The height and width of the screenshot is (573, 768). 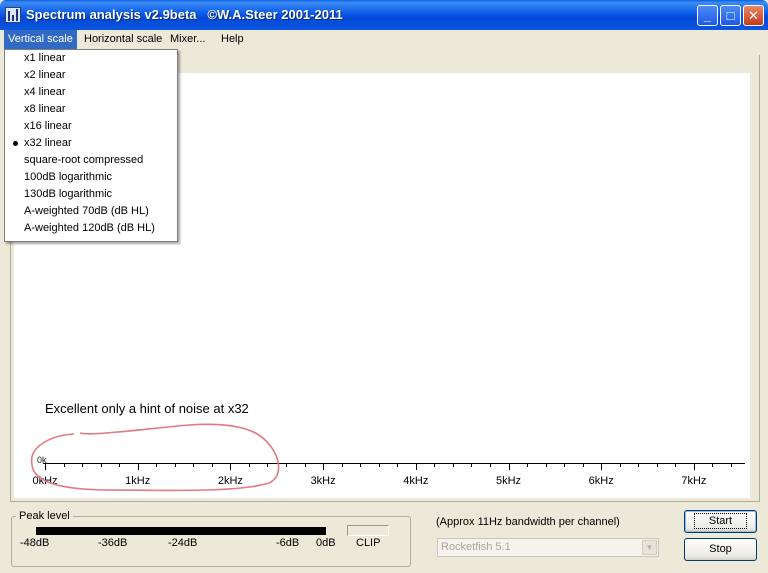 I want to click on menu-horizontal-scale: Horizontal scale, so click(x=123, y=39).